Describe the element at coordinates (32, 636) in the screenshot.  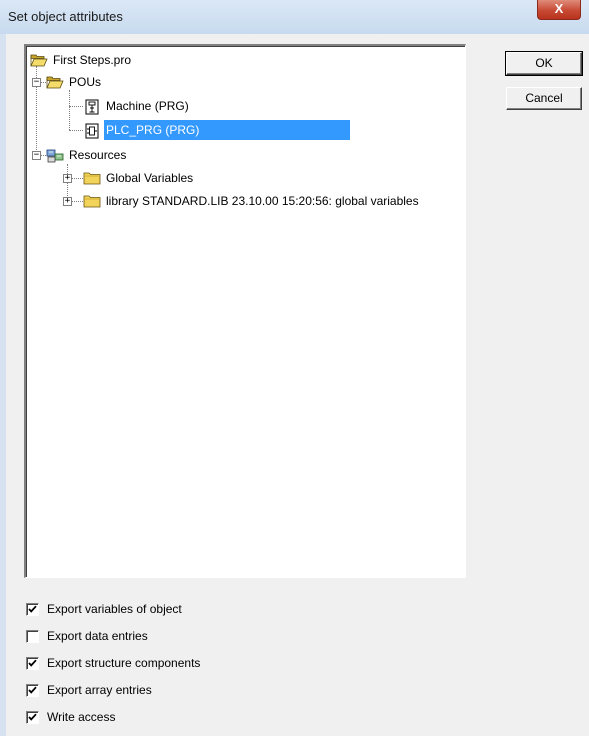
I see `export-data-entries-checkbox` at that location.